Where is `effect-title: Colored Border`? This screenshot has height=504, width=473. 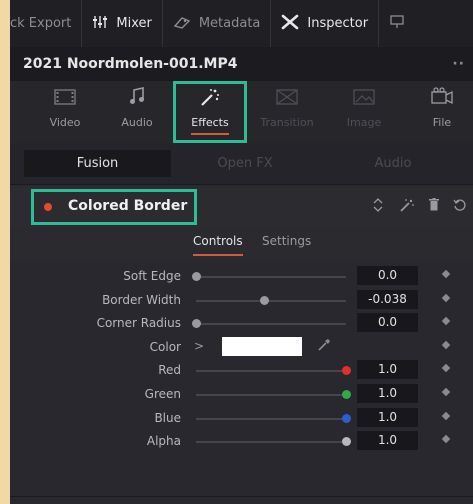
effect-title: Colored Border is located at coordinates (128, 206).